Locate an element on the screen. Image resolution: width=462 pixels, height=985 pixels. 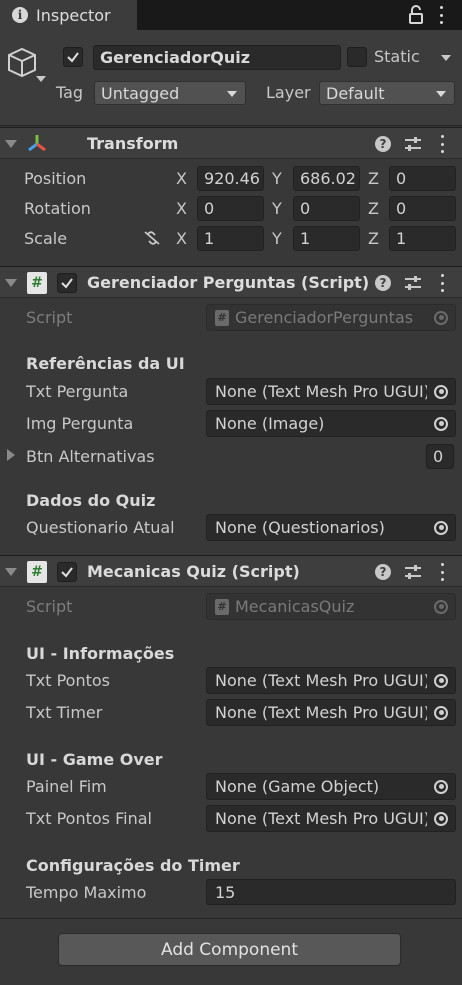
section-configuracoes-timer: Configurações do Timer is located at coordinates (133, 865).